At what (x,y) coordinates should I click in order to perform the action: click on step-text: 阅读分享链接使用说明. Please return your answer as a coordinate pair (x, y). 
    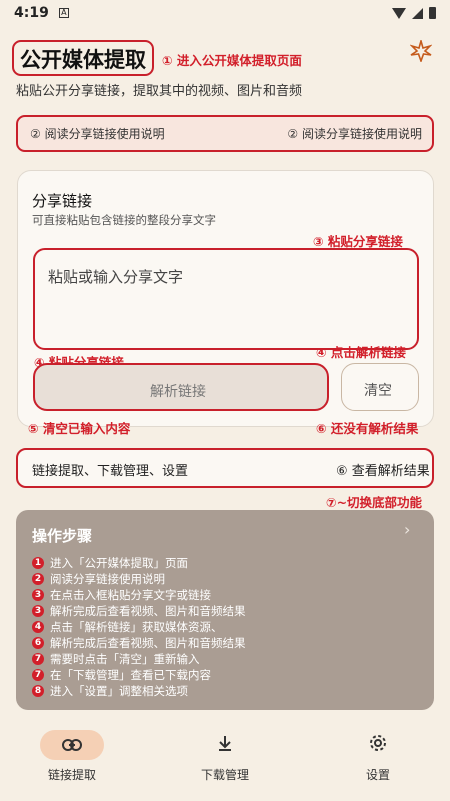
    Looking at the image, I should click on (107, 579).